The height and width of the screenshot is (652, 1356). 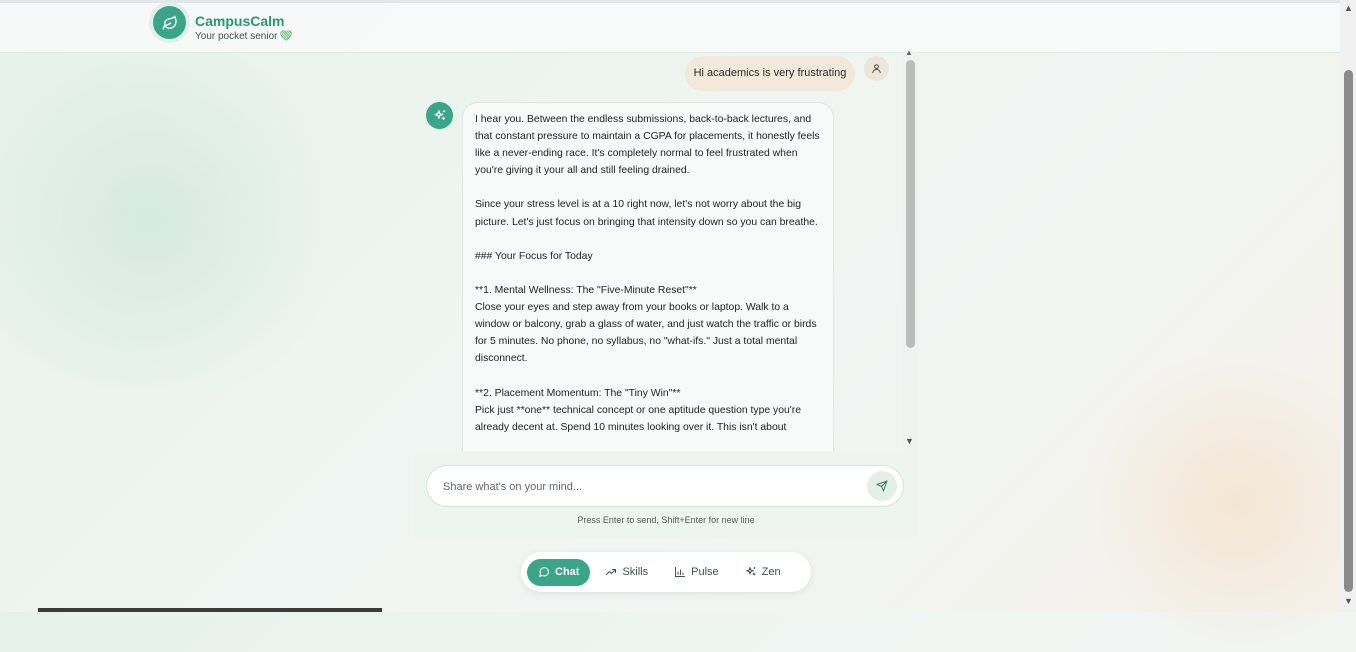 I want to click on heart-icon: 💚︎, so click(x=286, y=36).